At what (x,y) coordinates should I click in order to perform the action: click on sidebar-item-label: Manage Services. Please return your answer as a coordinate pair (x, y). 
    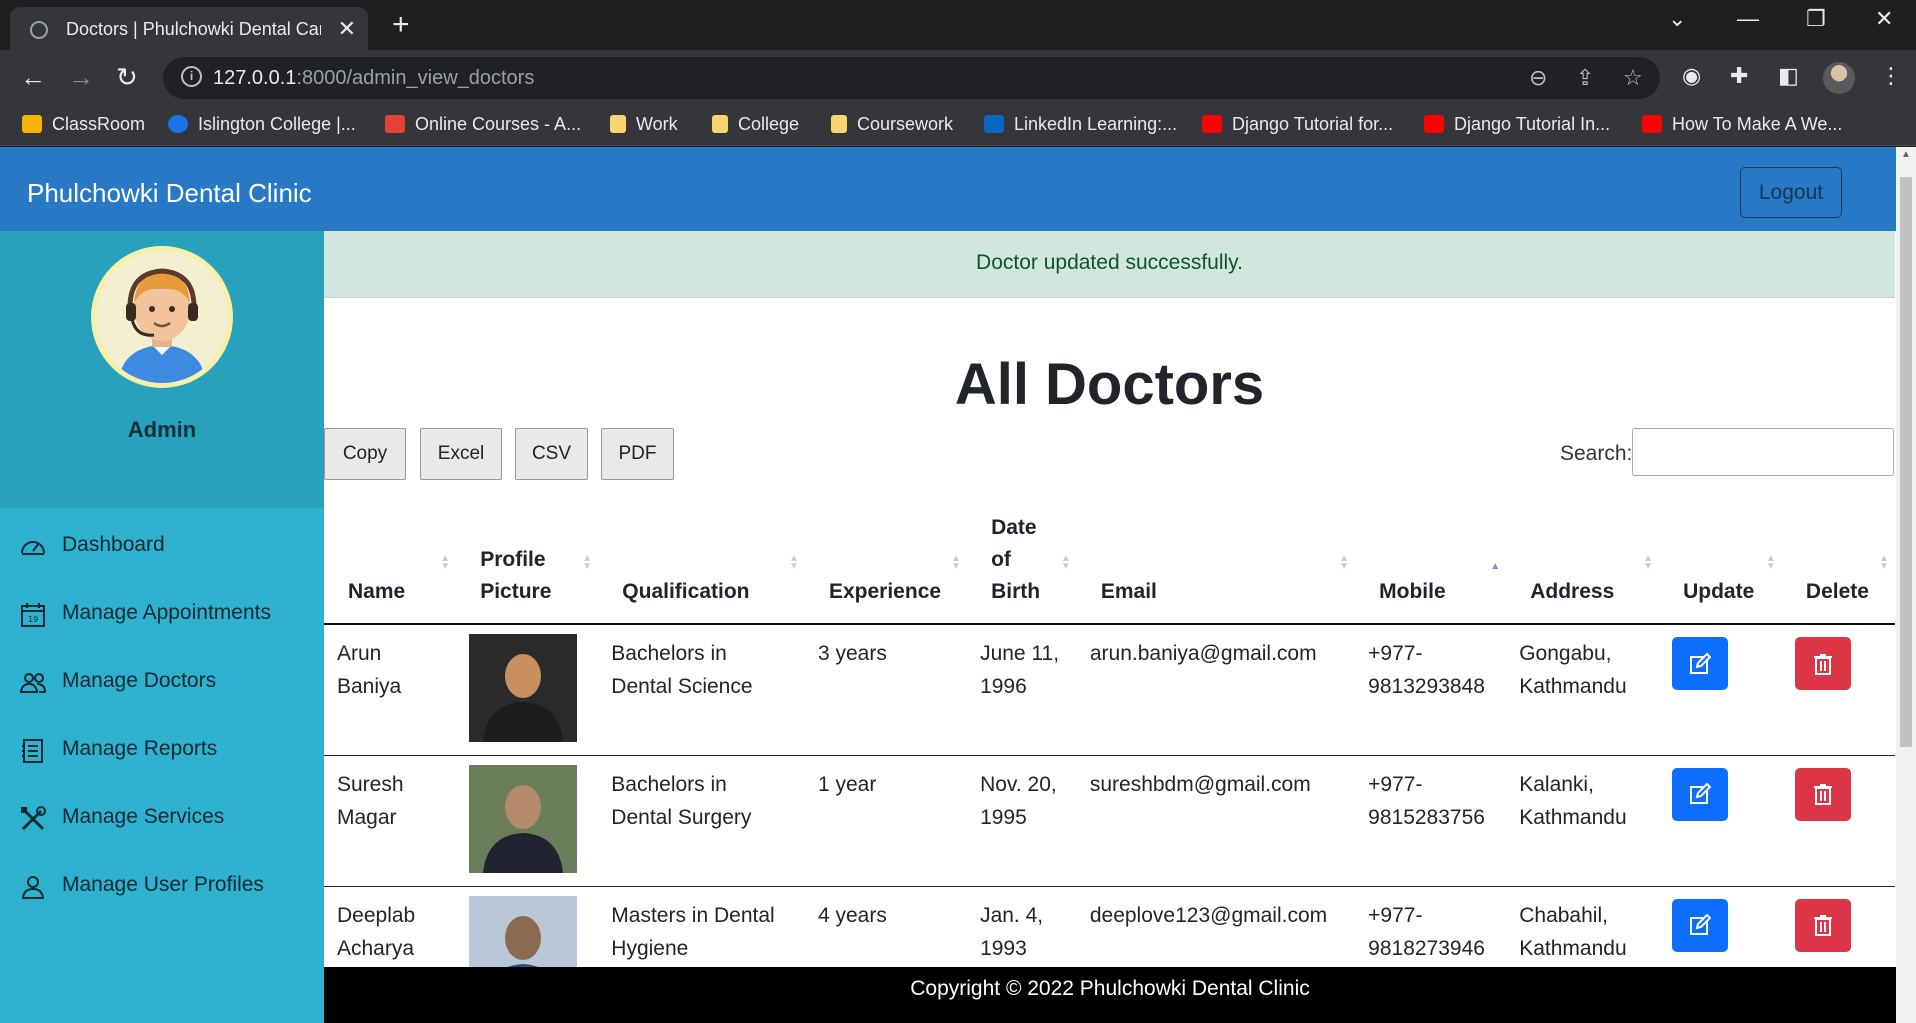
    Looking at the image, I should click on (143, 816).